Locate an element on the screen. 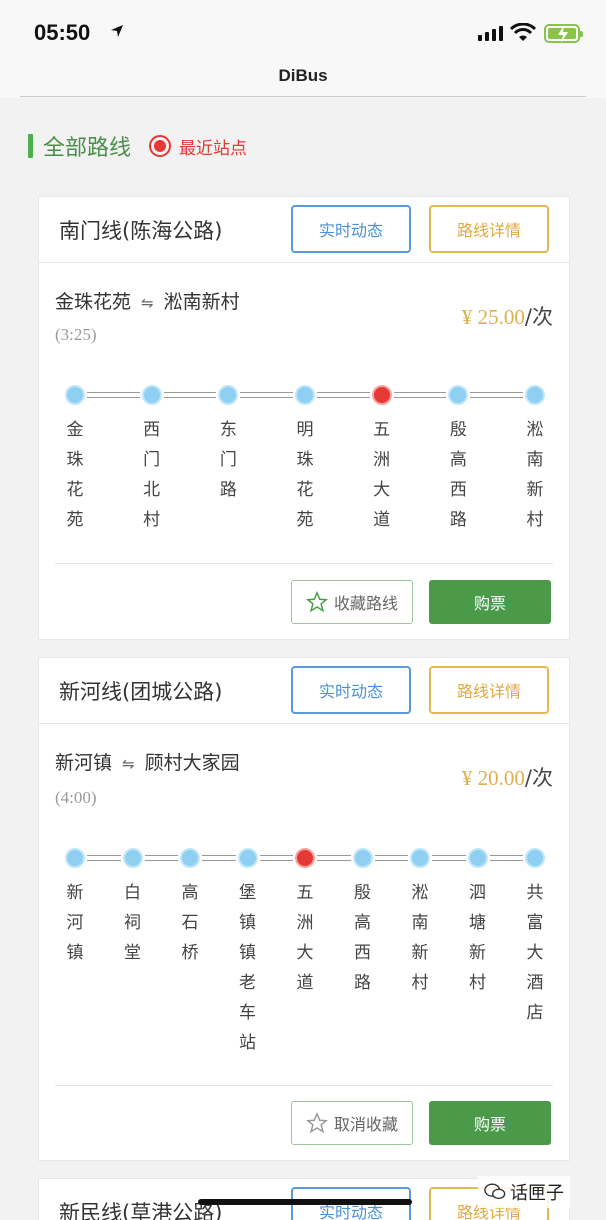 This screenshot has height=1220, width=606. stop-name: 泗塘新村 is located at coordinates (477, 938).